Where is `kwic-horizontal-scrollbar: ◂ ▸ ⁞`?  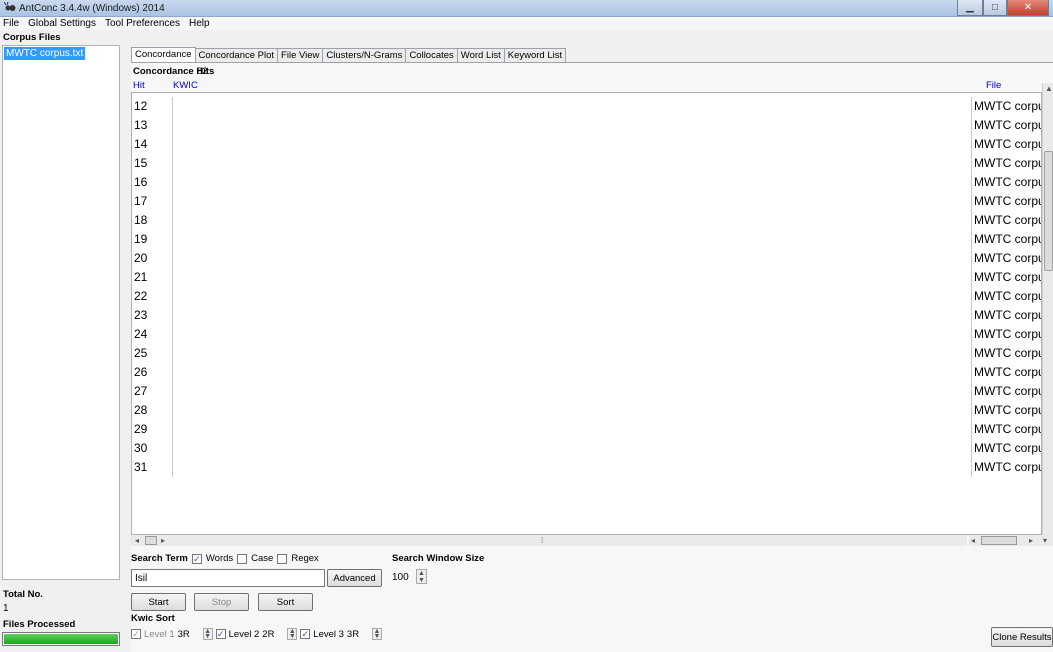 kwic-horizontal-scrollbar: ◂ ▸ ⁞ is located at coordinates (549, 540).